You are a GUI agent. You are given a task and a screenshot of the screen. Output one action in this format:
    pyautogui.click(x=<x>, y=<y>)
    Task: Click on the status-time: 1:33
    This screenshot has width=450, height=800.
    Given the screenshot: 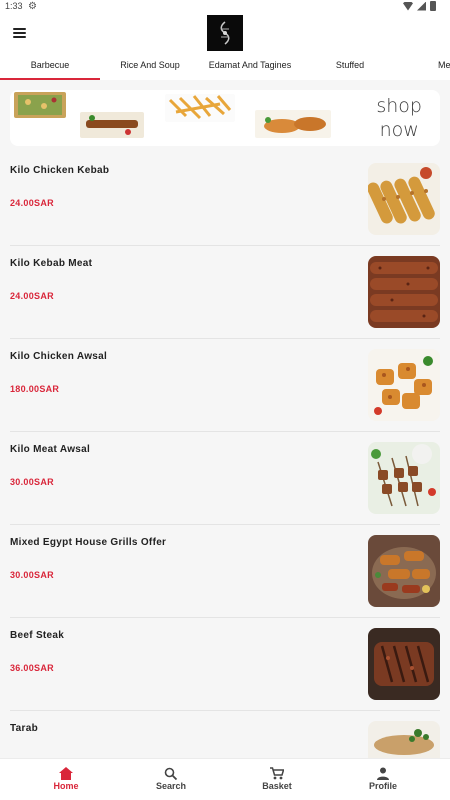 What is the action you would take?
    pyautogui.click(x=14, y=6)
    